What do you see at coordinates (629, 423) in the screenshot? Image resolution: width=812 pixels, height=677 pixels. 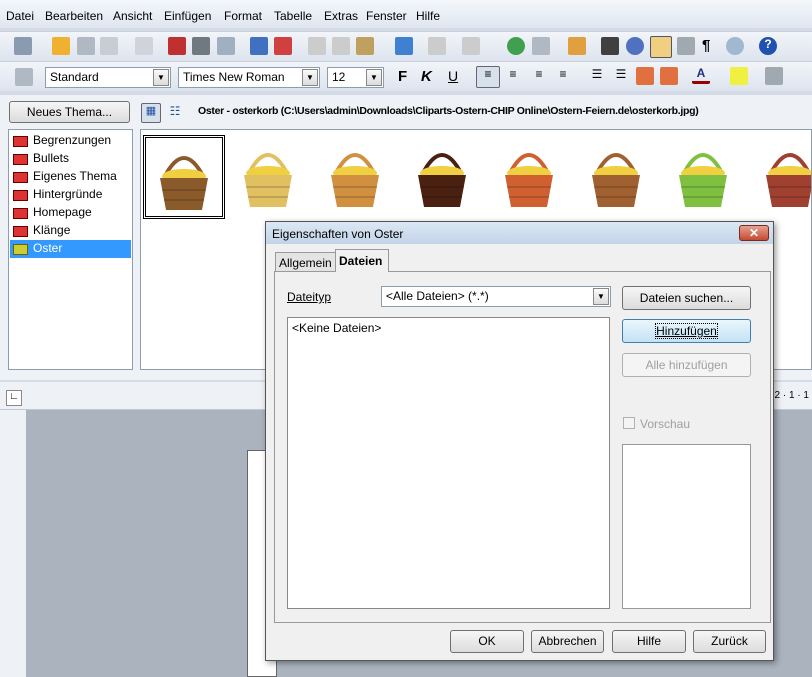 I see `preview-checkbox` at bounding box center [629, 423].